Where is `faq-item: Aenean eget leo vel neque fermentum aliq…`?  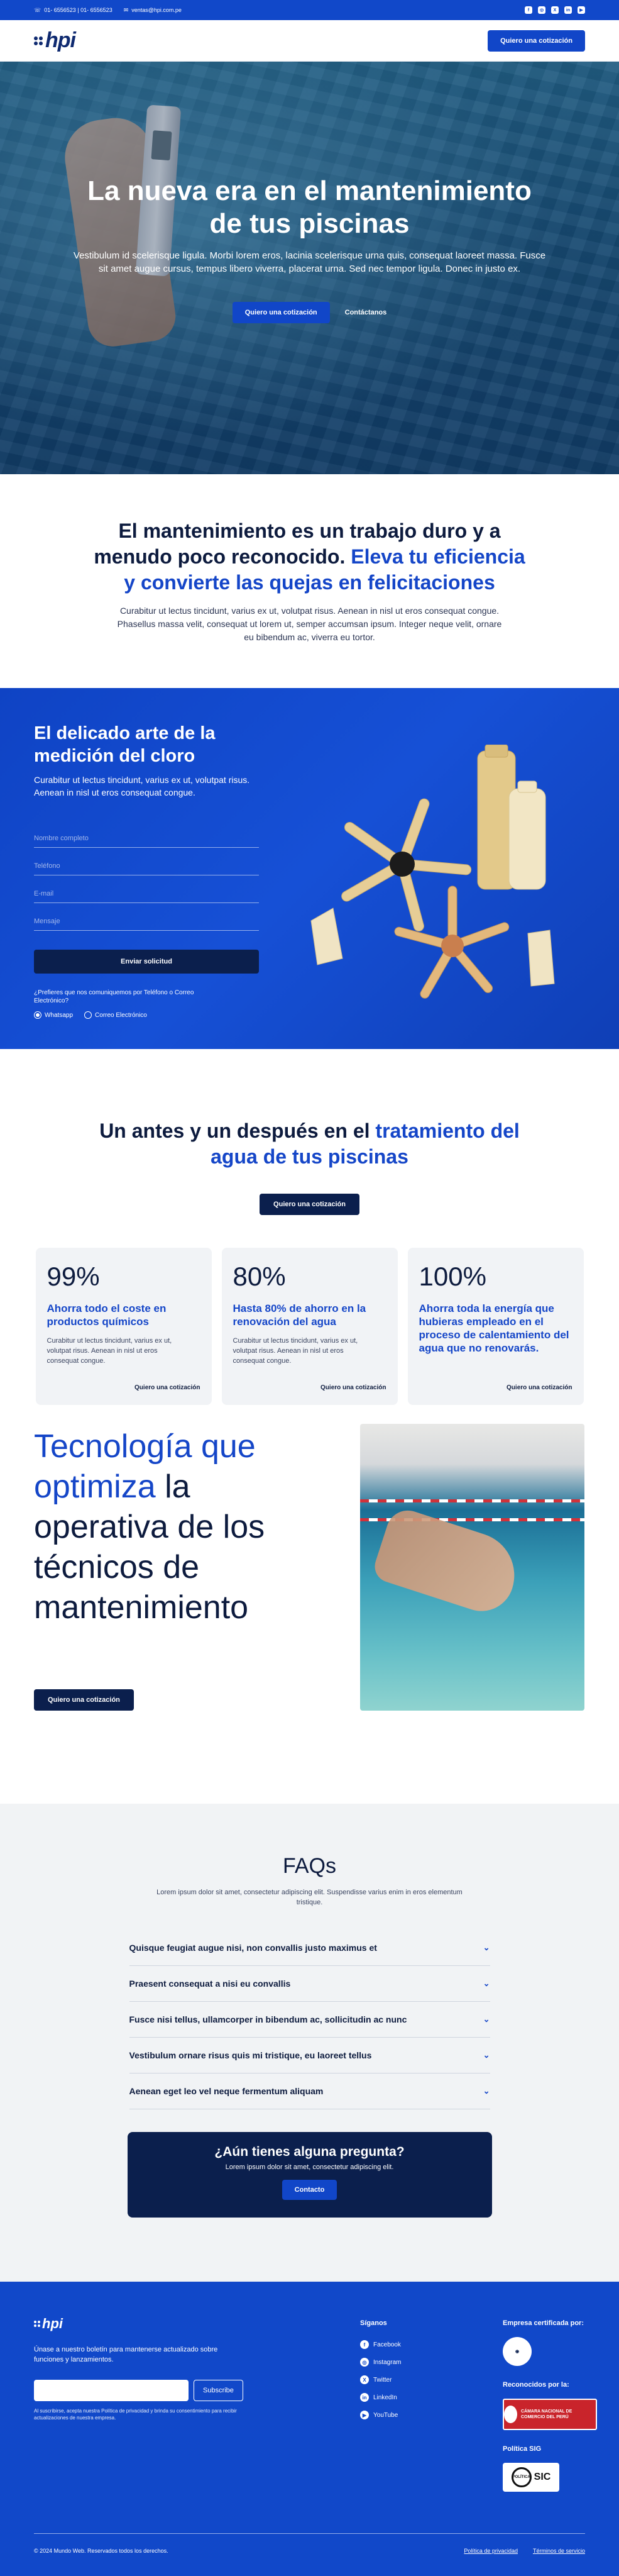 faq-item: Aenean eget leo vel neque fermentum aliq… is located at coordinates (309, 2091).